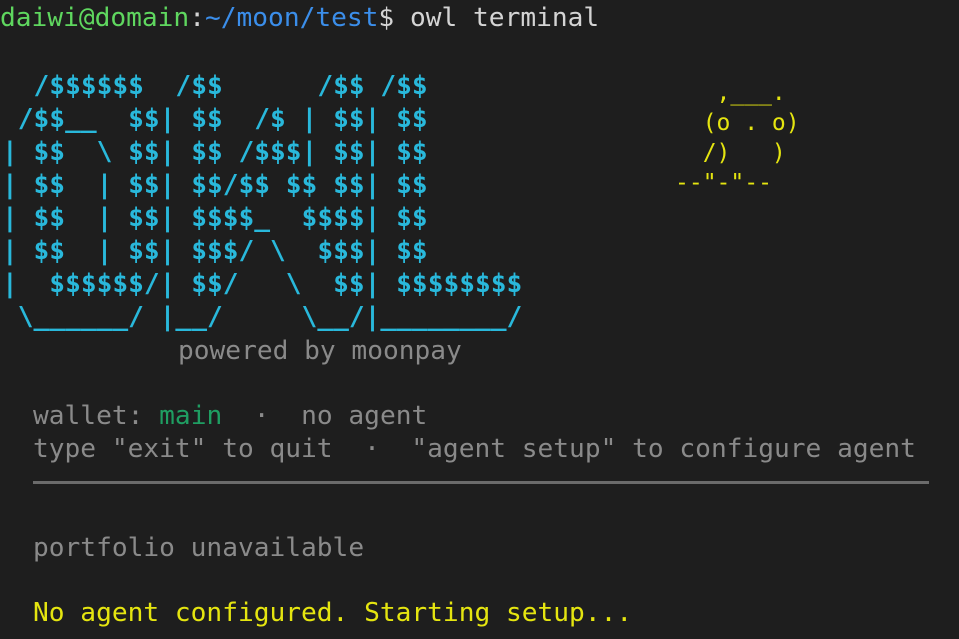 The width and height of the screenshot is (959, 639). Describe the element at coordinates (291, 18) in the screenshot. I see `prompt-path: ~/moon/test` at that location.